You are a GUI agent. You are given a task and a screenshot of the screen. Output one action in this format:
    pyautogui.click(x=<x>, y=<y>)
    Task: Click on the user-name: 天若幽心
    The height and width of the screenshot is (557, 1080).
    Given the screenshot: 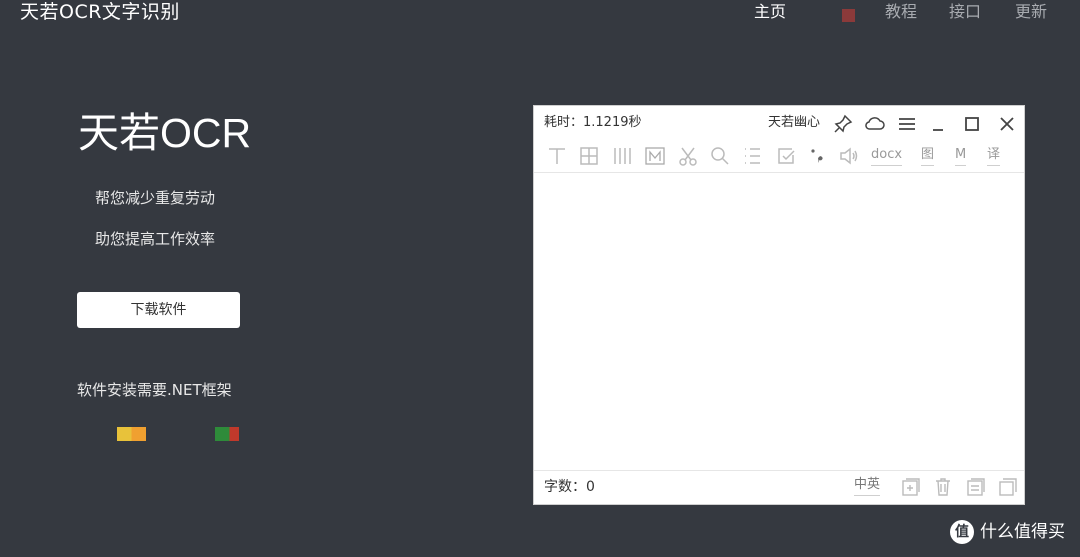 What is the action you would take?
    pyautogui.click(x=794, y=123)
    